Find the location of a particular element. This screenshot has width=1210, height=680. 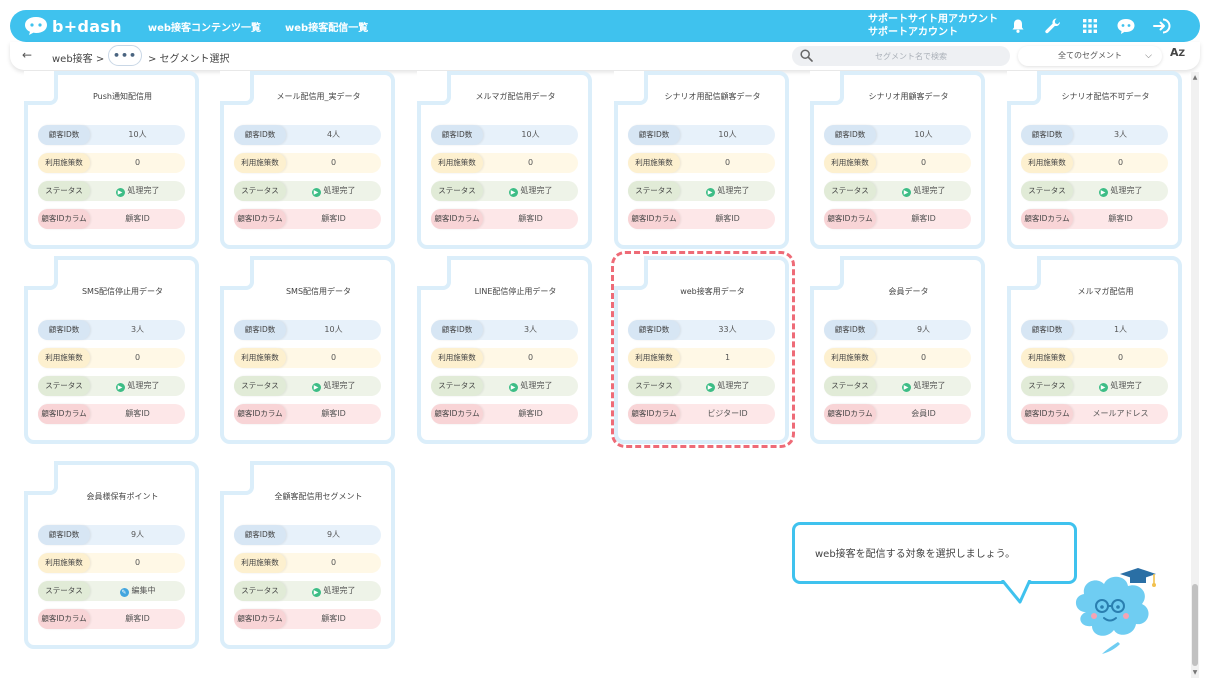

id-column-value: メールアドレス is located at coordinates (1120, 413).